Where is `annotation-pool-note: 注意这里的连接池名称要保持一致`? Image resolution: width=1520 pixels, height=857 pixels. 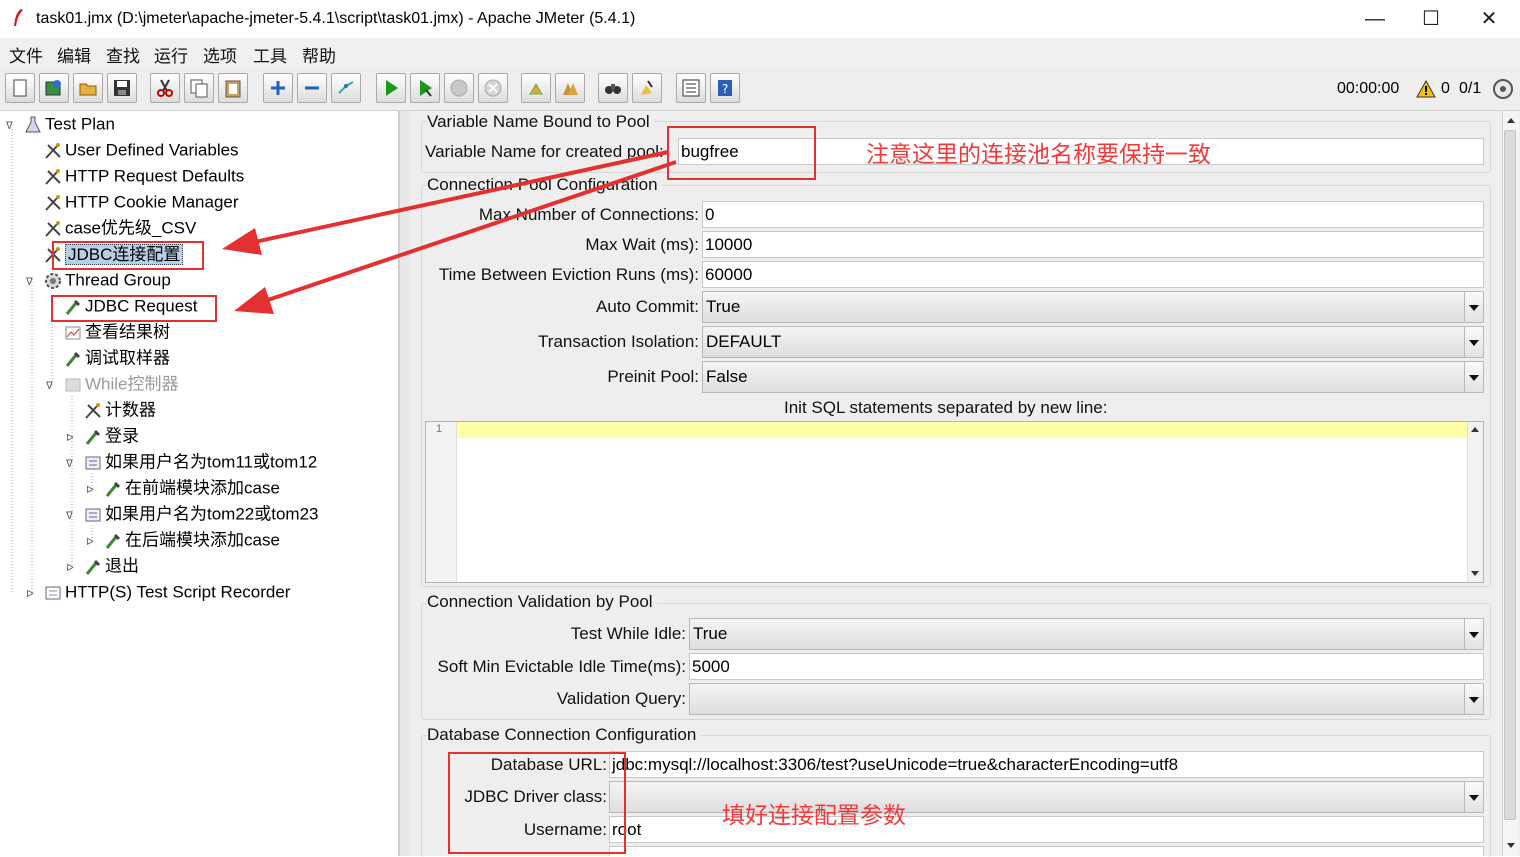 annotation-pool-note: 注意这里的连接池名称要保持一致 is located at coordinates (1038, 155).